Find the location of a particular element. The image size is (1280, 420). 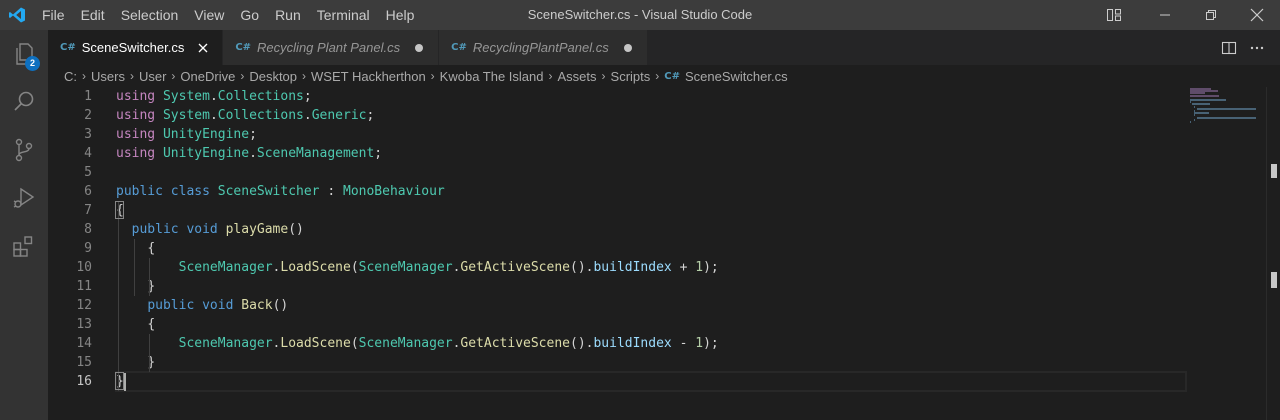

minimap is located at coordinates (1229, 107).